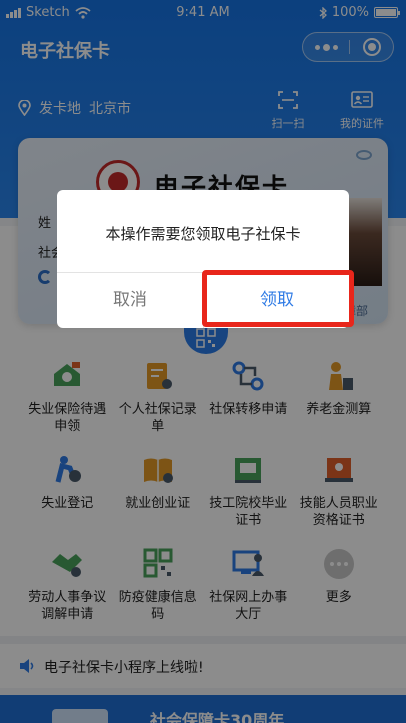 This screenshot has width=406, height=723. Describe the element at coordinates (203, 234) in the screenshot. I see `dialog-message: 本操作需要您领取电子社保卡` at that location.